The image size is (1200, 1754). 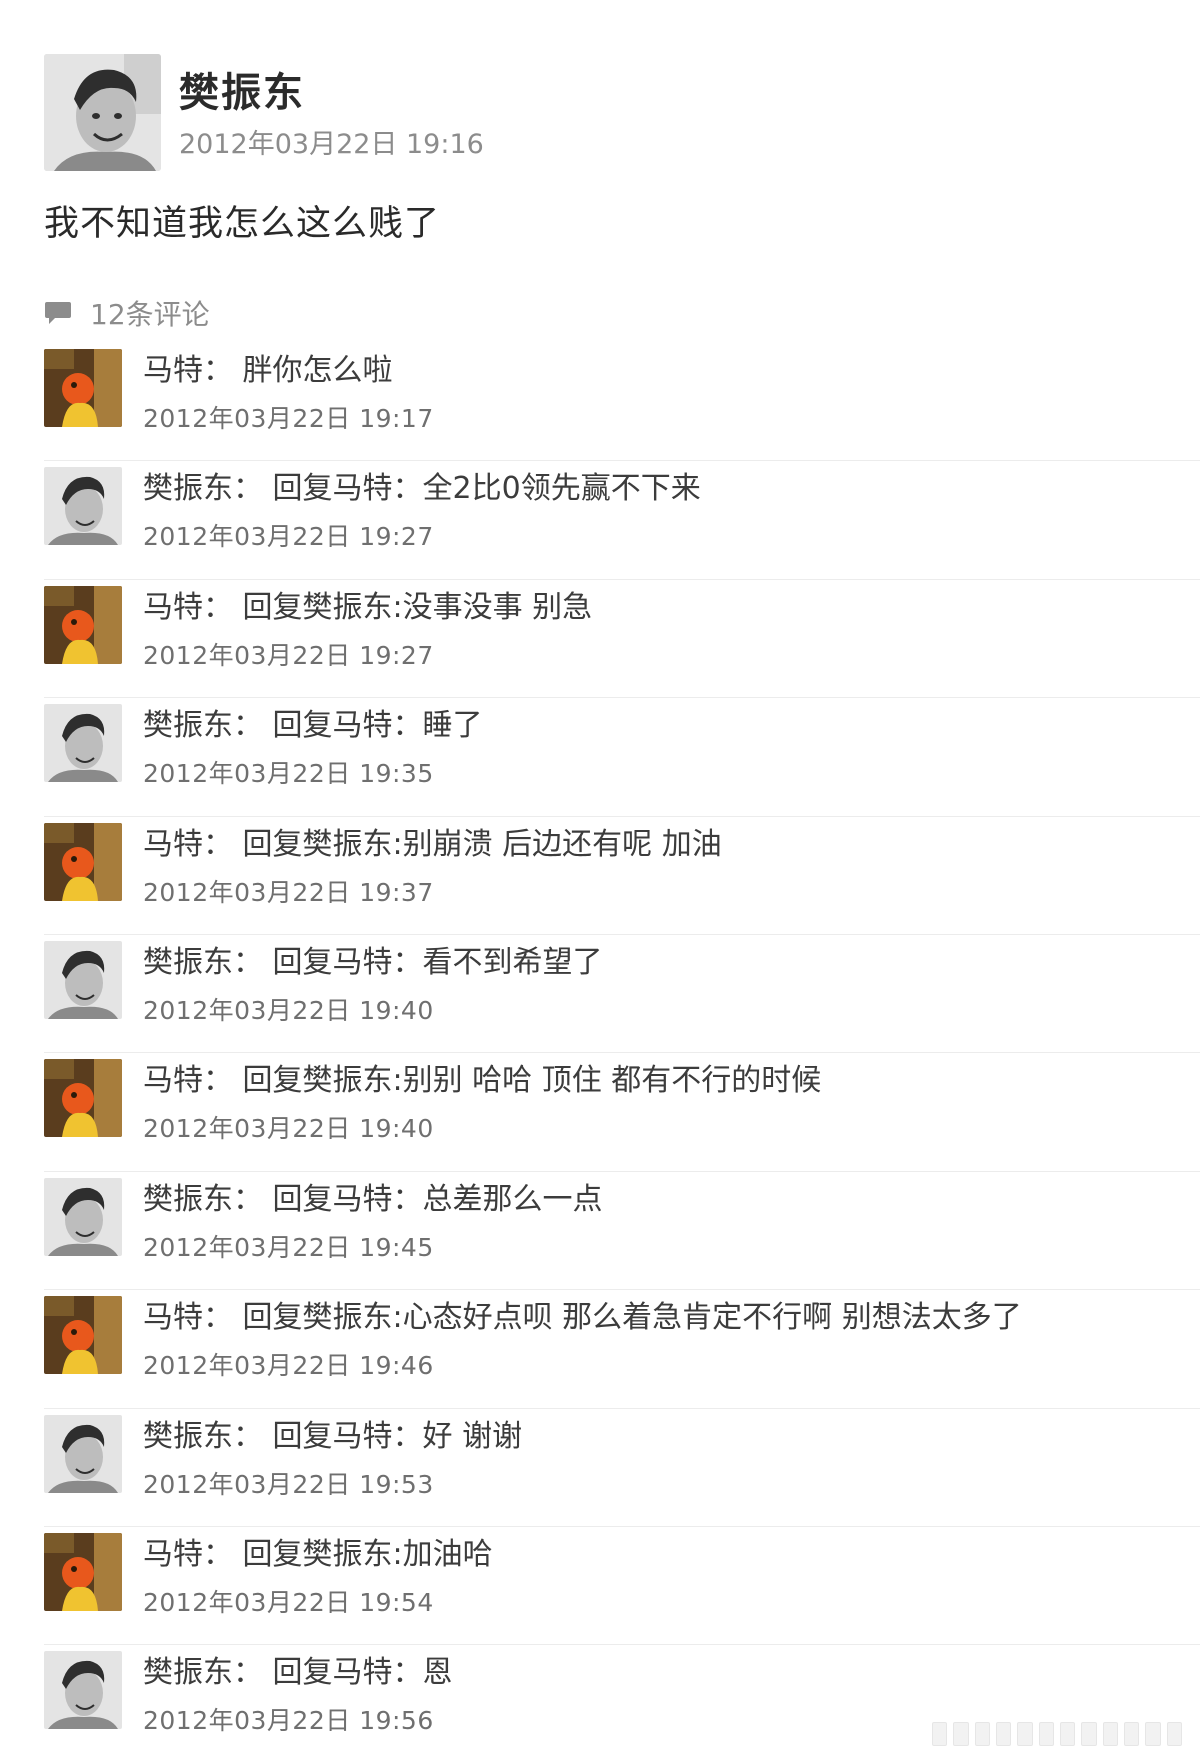 I want to click on comment-item: 樊振东： 回复马特：总差那么一点 2012年03月22日 19:45, so click(x=600, y=1231).